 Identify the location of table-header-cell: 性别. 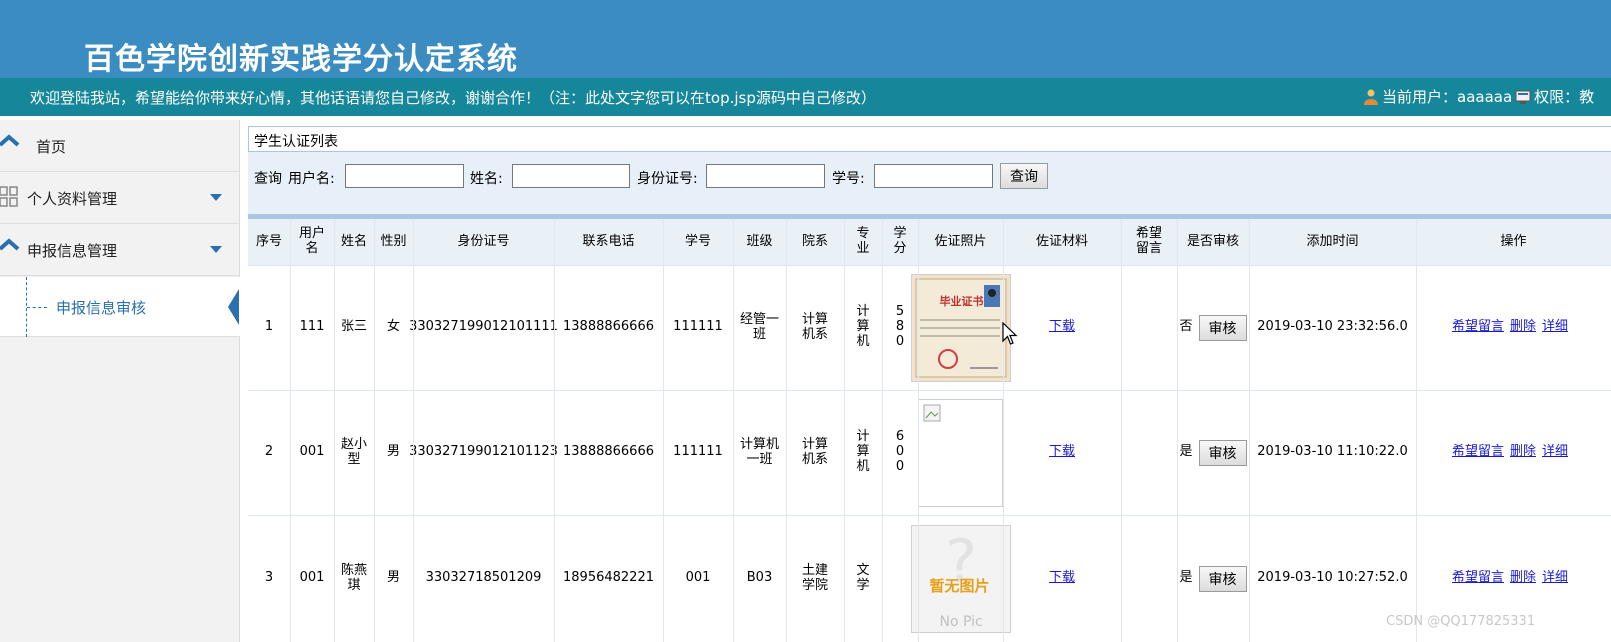
(393, 242).